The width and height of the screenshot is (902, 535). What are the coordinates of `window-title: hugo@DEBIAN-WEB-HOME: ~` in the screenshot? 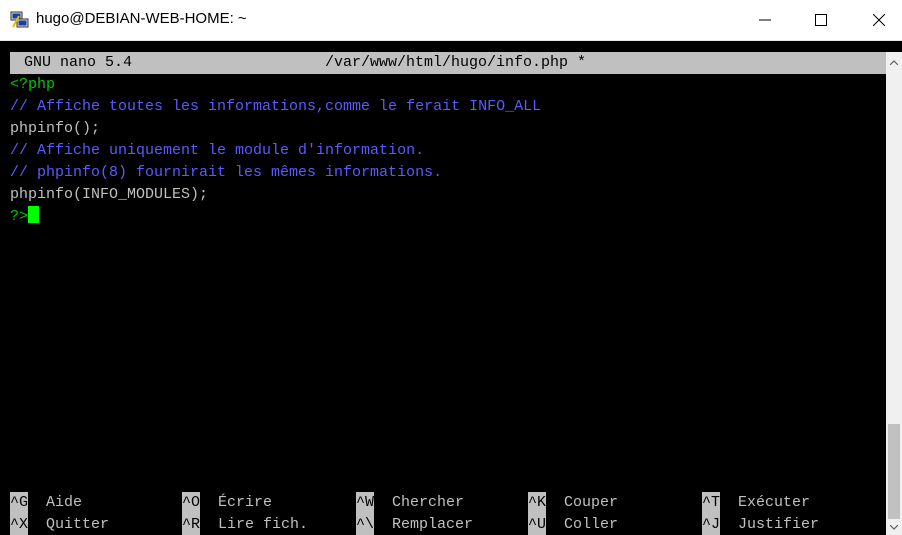 It's located at (141, 18).